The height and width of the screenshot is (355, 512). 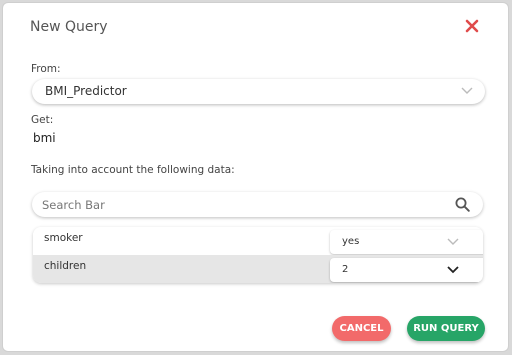 What do you see at coordinates (242, 205) in the screenshot?
I see `search-input` at bounding box center [242, 205].